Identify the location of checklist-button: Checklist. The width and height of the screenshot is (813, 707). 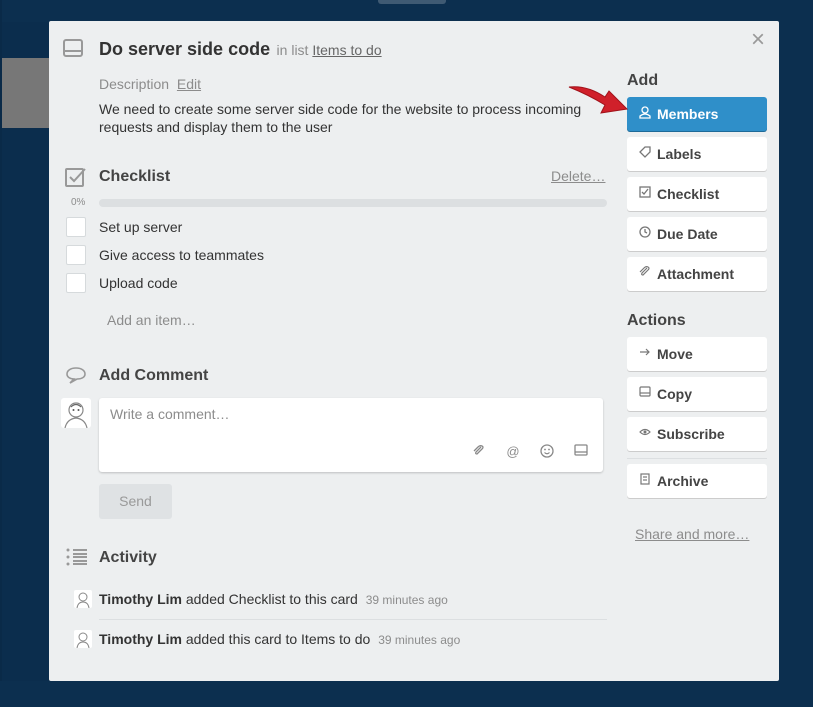
(697, 194).